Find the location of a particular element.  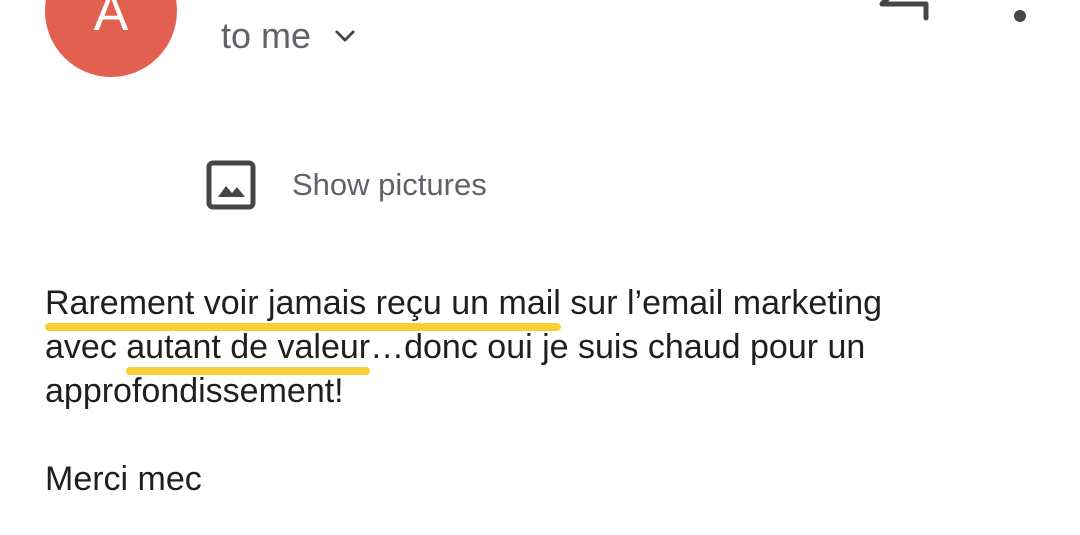

show-pictures-button: Show pictures is located at coordinates (346, 185).